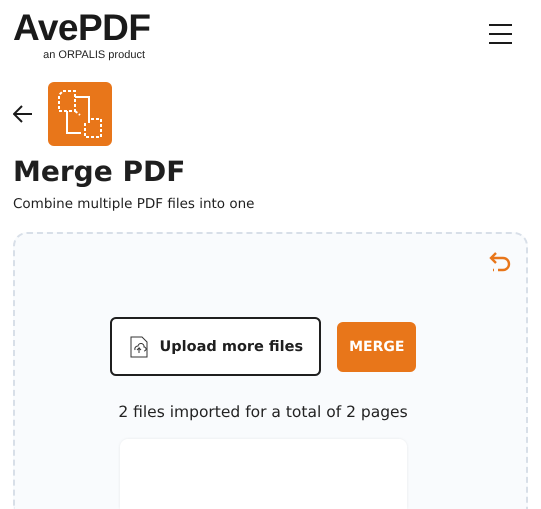  What do you see at coordinates (23, 114) in the screenshot?
I see `back-arrow-icon` at bounding box center [23, 114].